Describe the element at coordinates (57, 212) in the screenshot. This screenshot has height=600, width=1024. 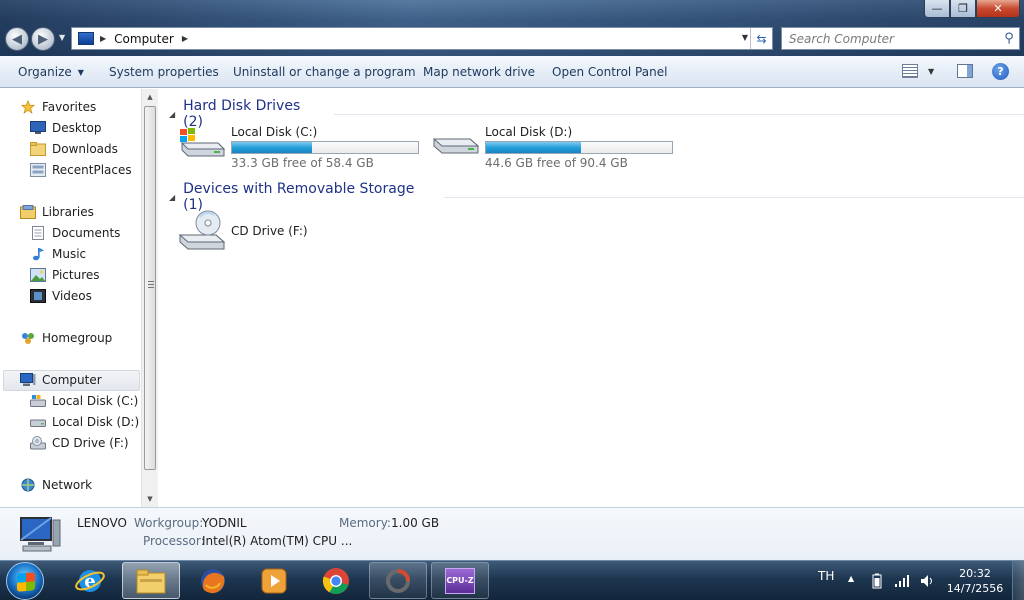
I see `nav-item-libraries: Libraries` at that location.